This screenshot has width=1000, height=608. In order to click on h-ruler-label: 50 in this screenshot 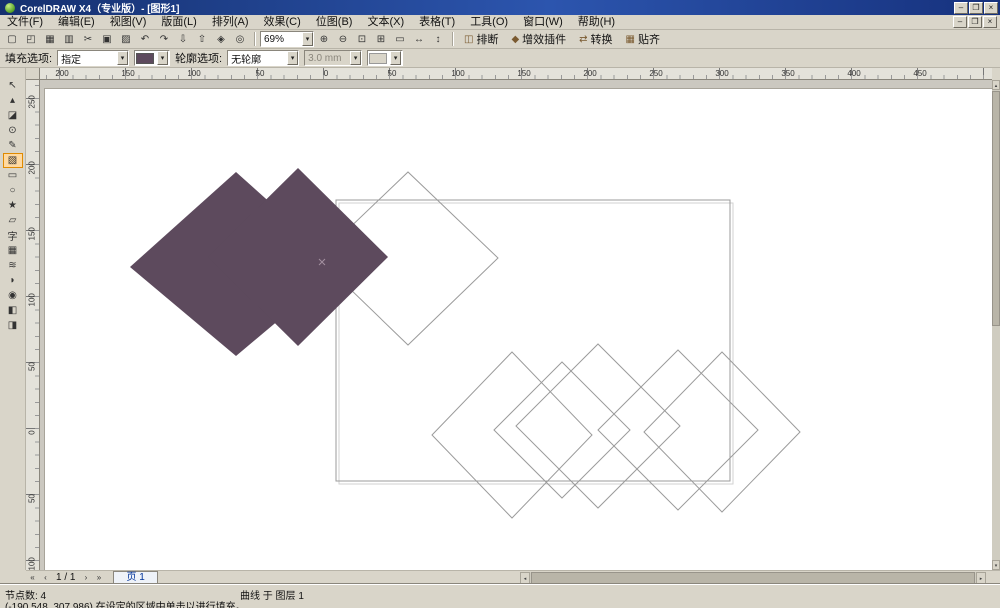, I will do `click(392, 73)`.